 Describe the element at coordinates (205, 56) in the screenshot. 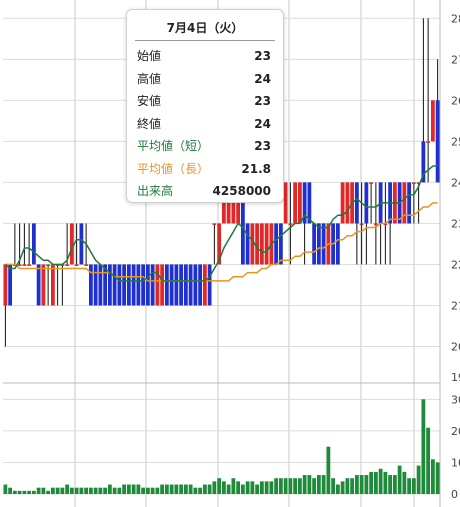

I see `tooltip-row-open: 始値 23` at that location.